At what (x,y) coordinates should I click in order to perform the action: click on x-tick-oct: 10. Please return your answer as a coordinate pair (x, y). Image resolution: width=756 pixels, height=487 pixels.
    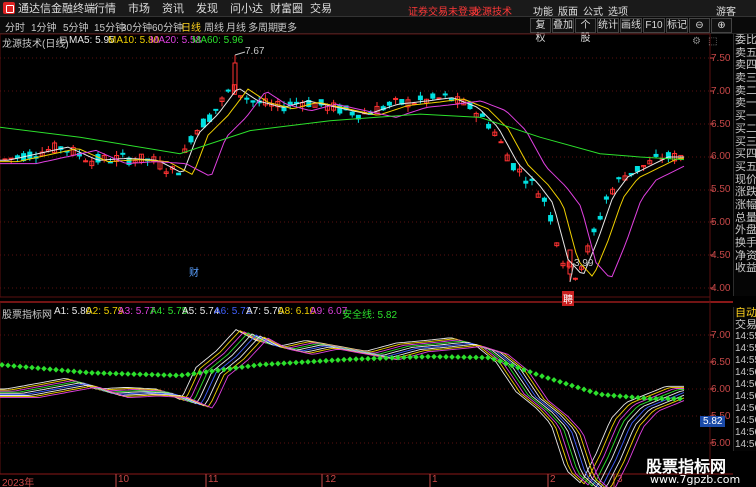
    Looking at the image, I should click on (124, 479).